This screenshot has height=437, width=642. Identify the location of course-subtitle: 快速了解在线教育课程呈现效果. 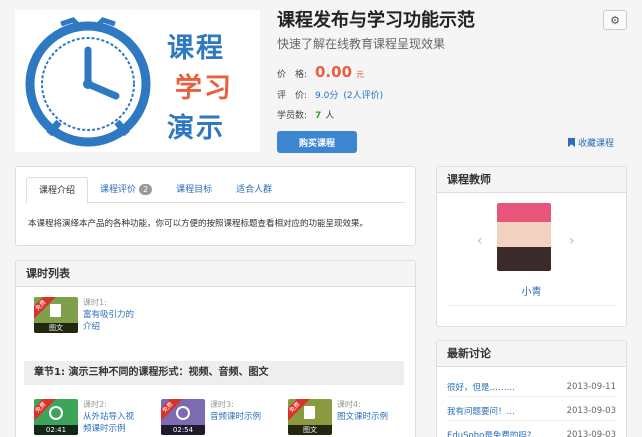
(361, 44).